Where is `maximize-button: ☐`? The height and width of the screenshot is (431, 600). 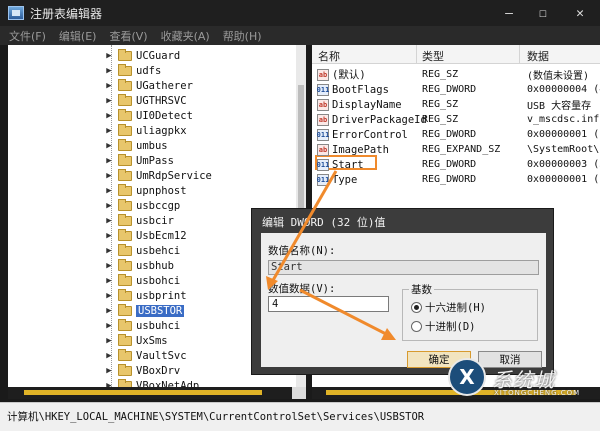
maximize-button: ☐ is located at coordinates (543, 13).